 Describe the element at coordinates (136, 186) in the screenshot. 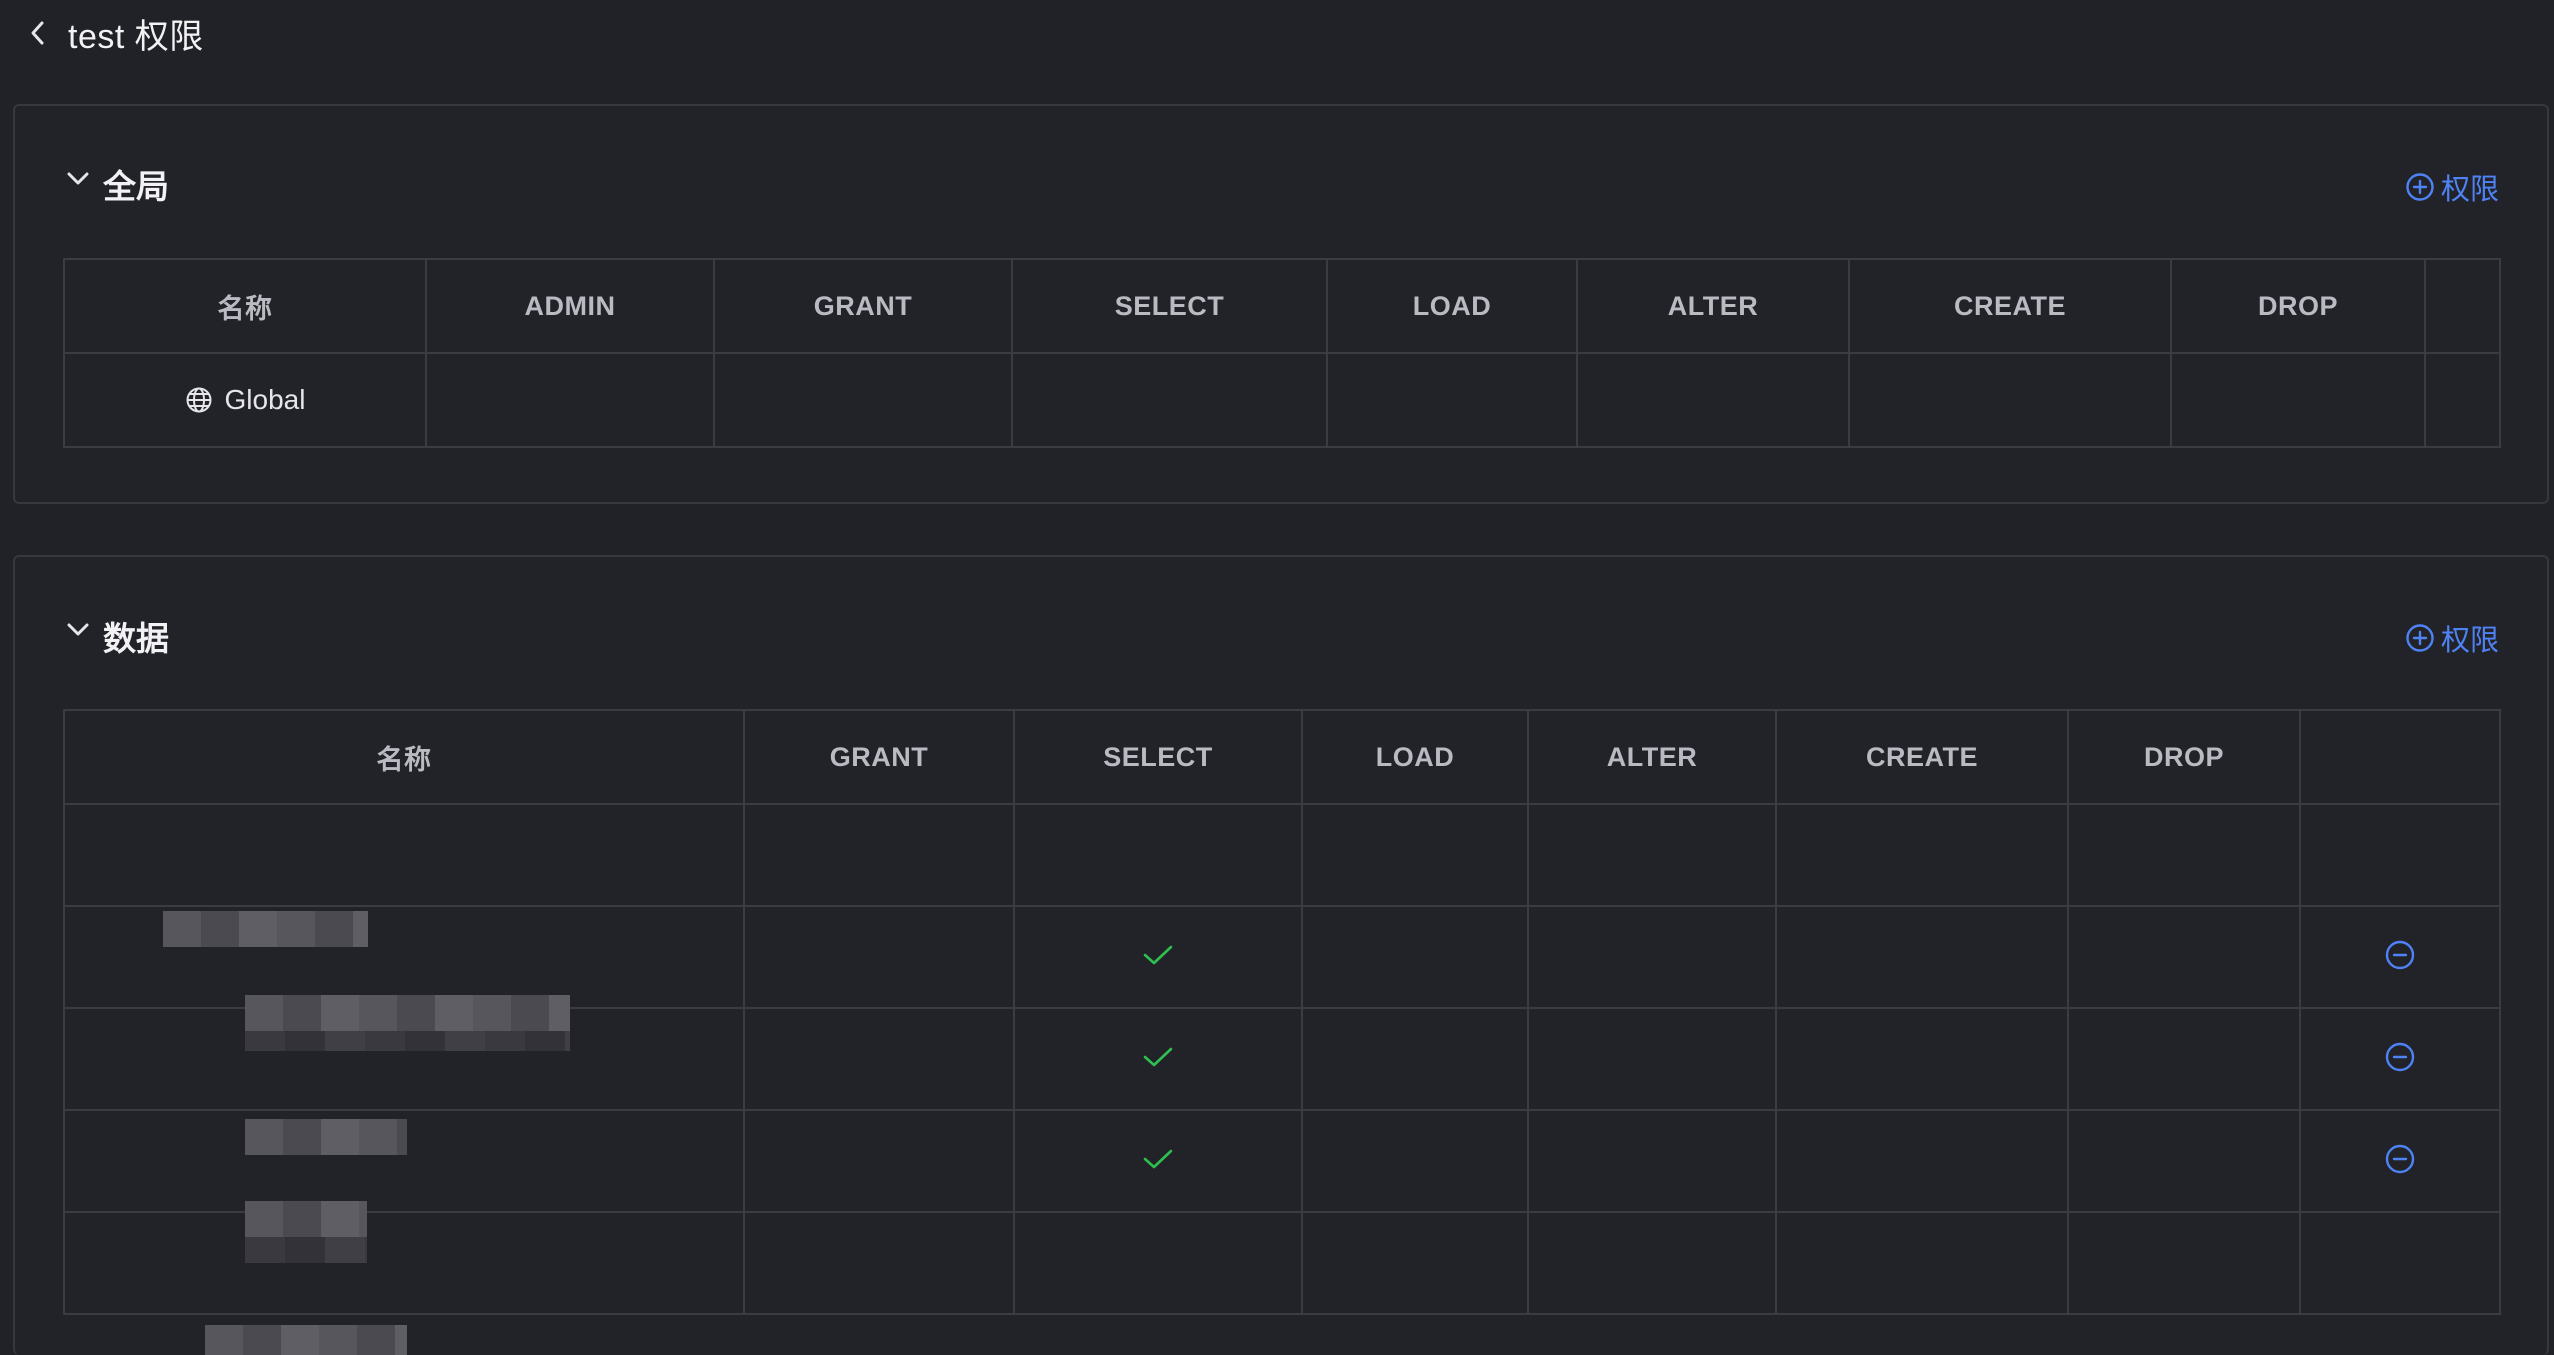

I see `global-section-title: 全局` at that location.